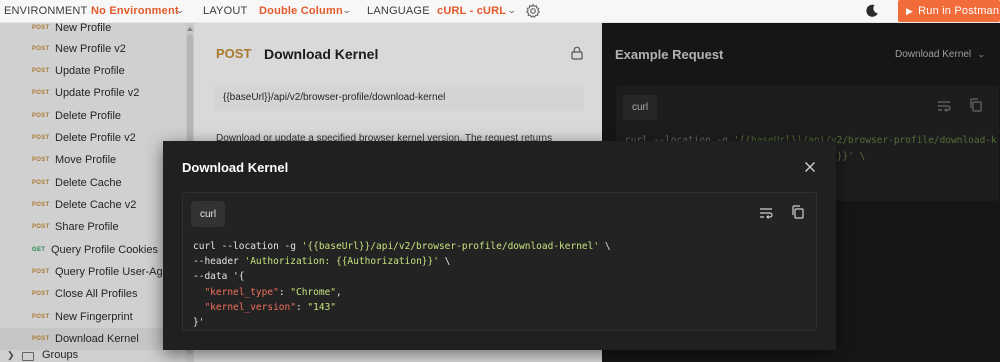 The image size is (1000, 362). What do you see at coordinates (199, 323) in the screenshot?
I see `code-text: }'` at bounding box center [199, 323].